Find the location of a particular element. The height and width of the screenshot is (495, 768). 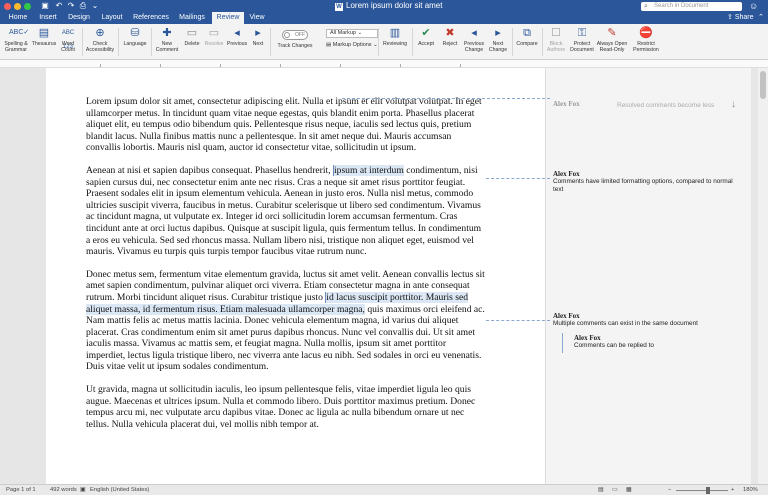

markup-options-icon: ▤ is located at coordinates (329, 45).